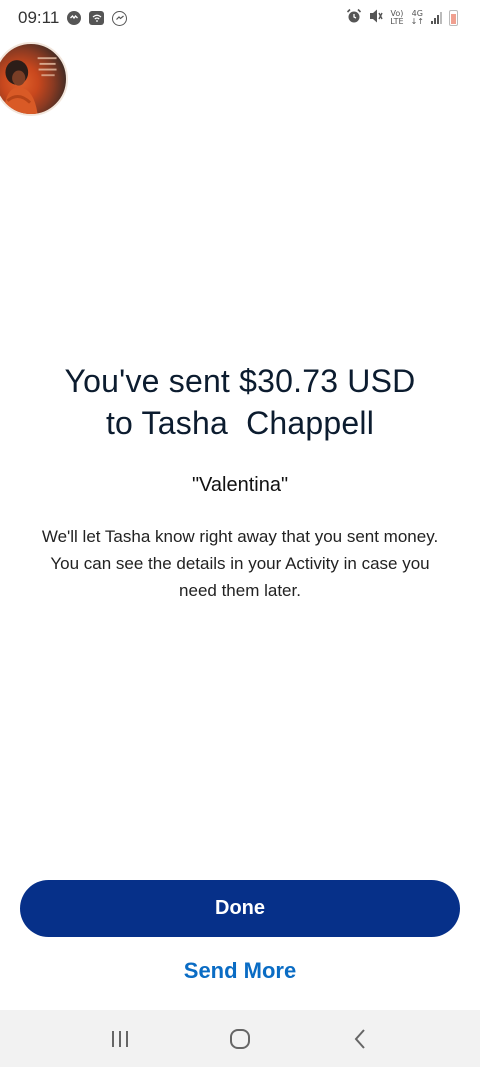 This screenshot has width=480, height=1067. What do you see at coordinates (436, 18) in the screenshot?
I see `signal-icon` at bounding box center [436, 18].